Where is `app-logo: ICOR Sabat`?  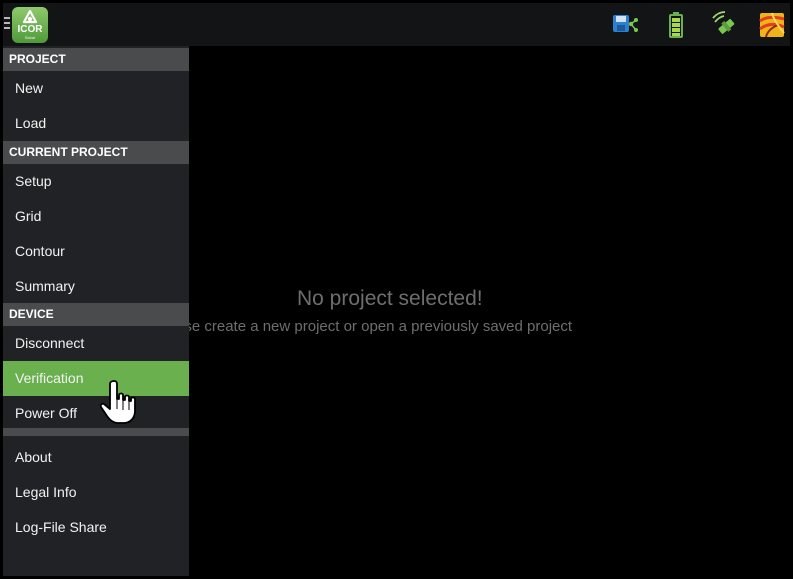
app-logo: ICOR Sabat is located at coordinates (30, 25).